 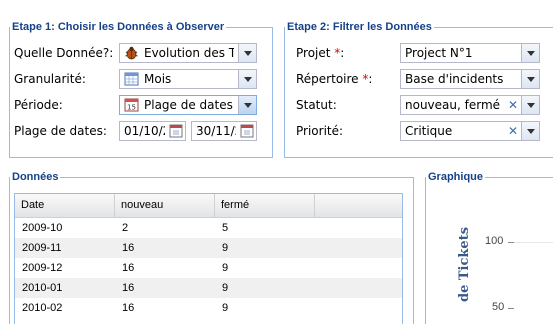 I want to click on repo-select-trigger, so click(x=530, y=79).